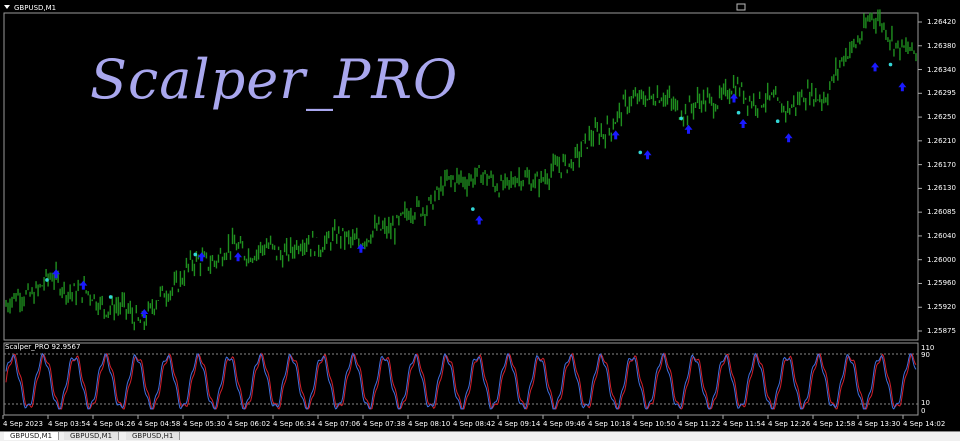 The width and height of the screenshot is (960, 441). Describe the element at coordinates (941, 164) in the screenshot. I see `price-tick-label: 1.26170` at that location.